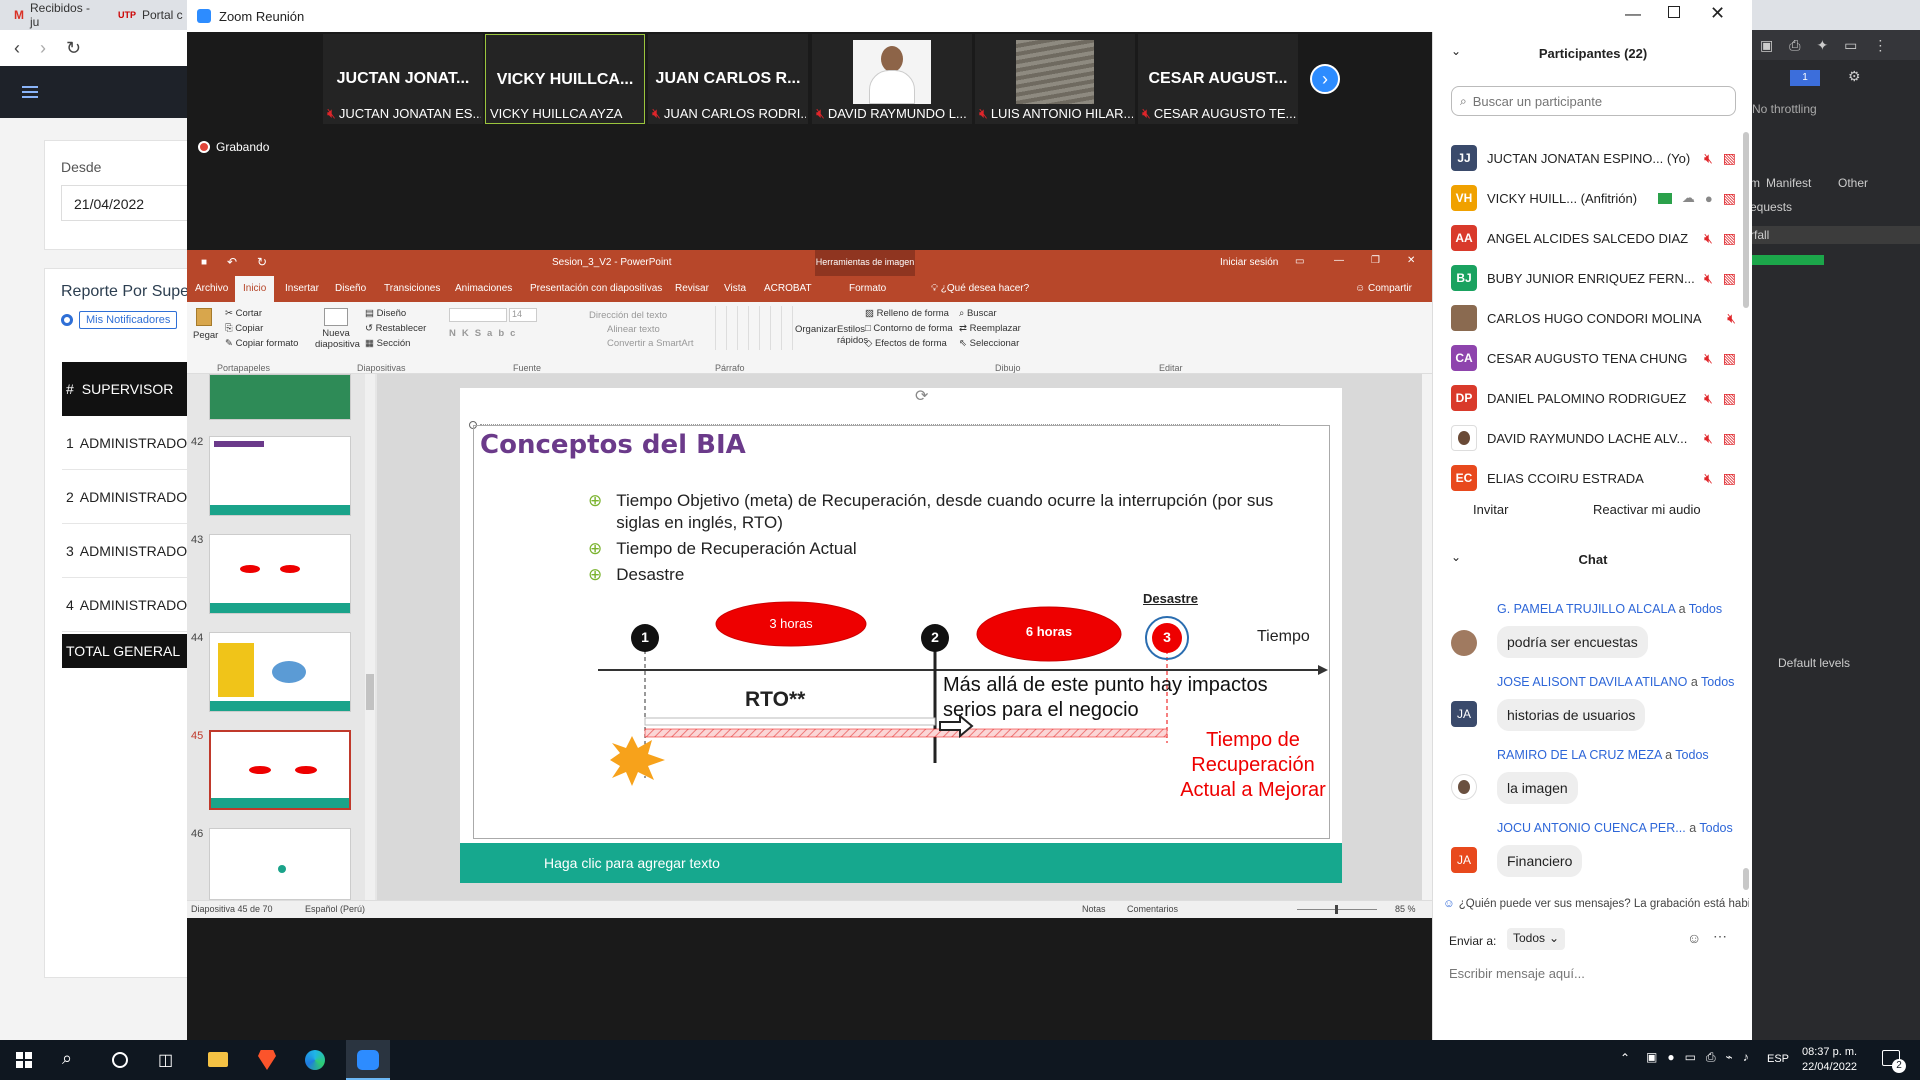  Describe the element at coordinates (1536, 939) in the screenshot. I see `send-to-select: Todos ⌄` at that location.